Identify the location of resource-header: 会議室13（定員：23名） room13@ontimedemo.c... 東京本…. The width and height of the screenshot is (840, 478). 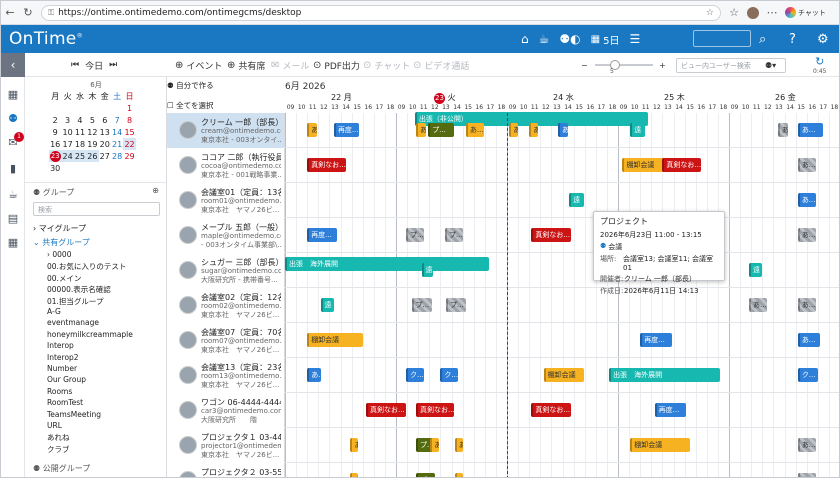
(226, 375).